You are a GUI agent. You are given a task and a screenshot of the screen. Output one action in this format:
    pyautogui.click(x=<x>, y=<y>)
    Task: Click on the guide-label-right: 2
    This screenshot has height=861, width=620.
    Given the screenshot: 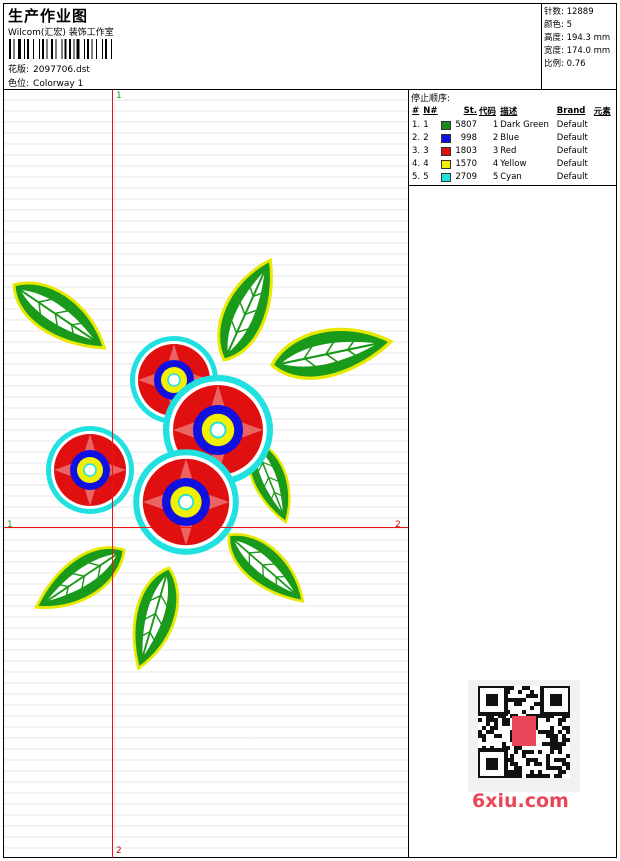 What is the action you would take?
    pyautogui.click(x=398, y=525)
    